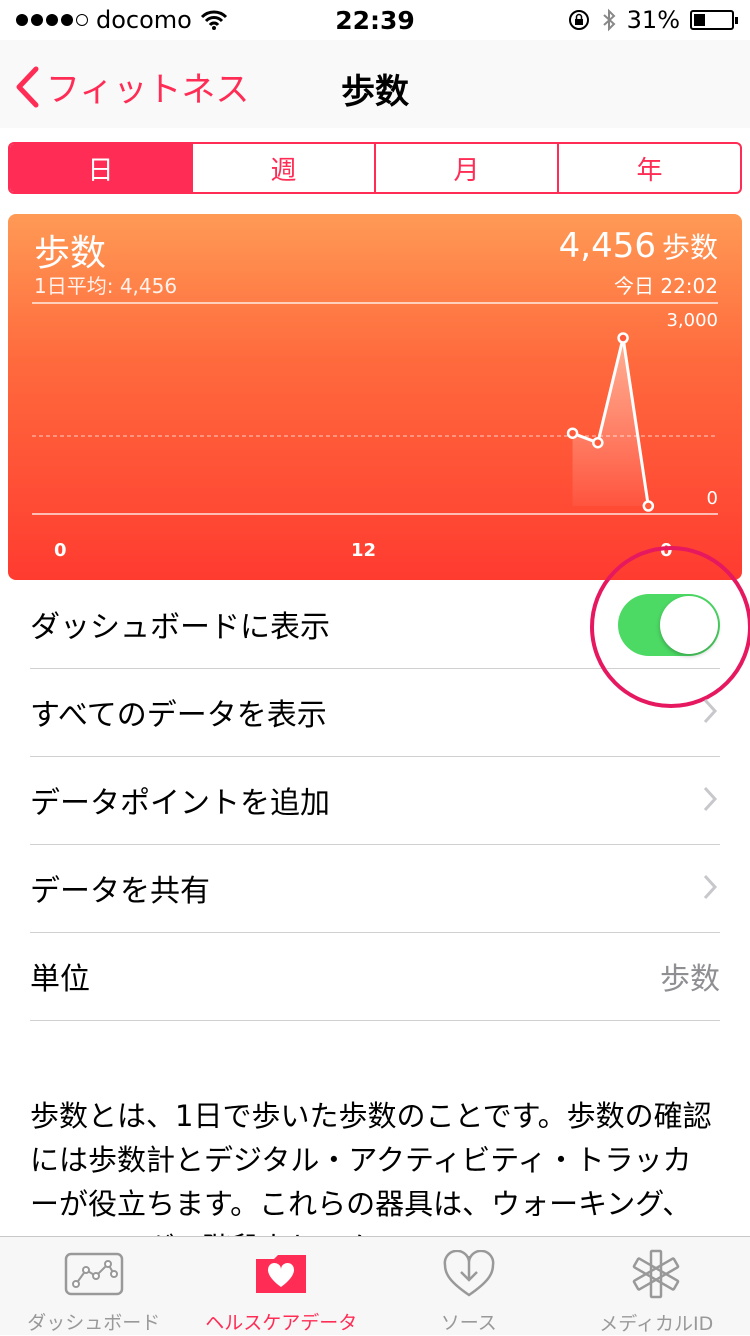 Image resolution: width=750 pixels, height=1336 pixels. Describe the element at coordinates (282, 168) in the screenshot. I see `segment-week: 週` at that location.